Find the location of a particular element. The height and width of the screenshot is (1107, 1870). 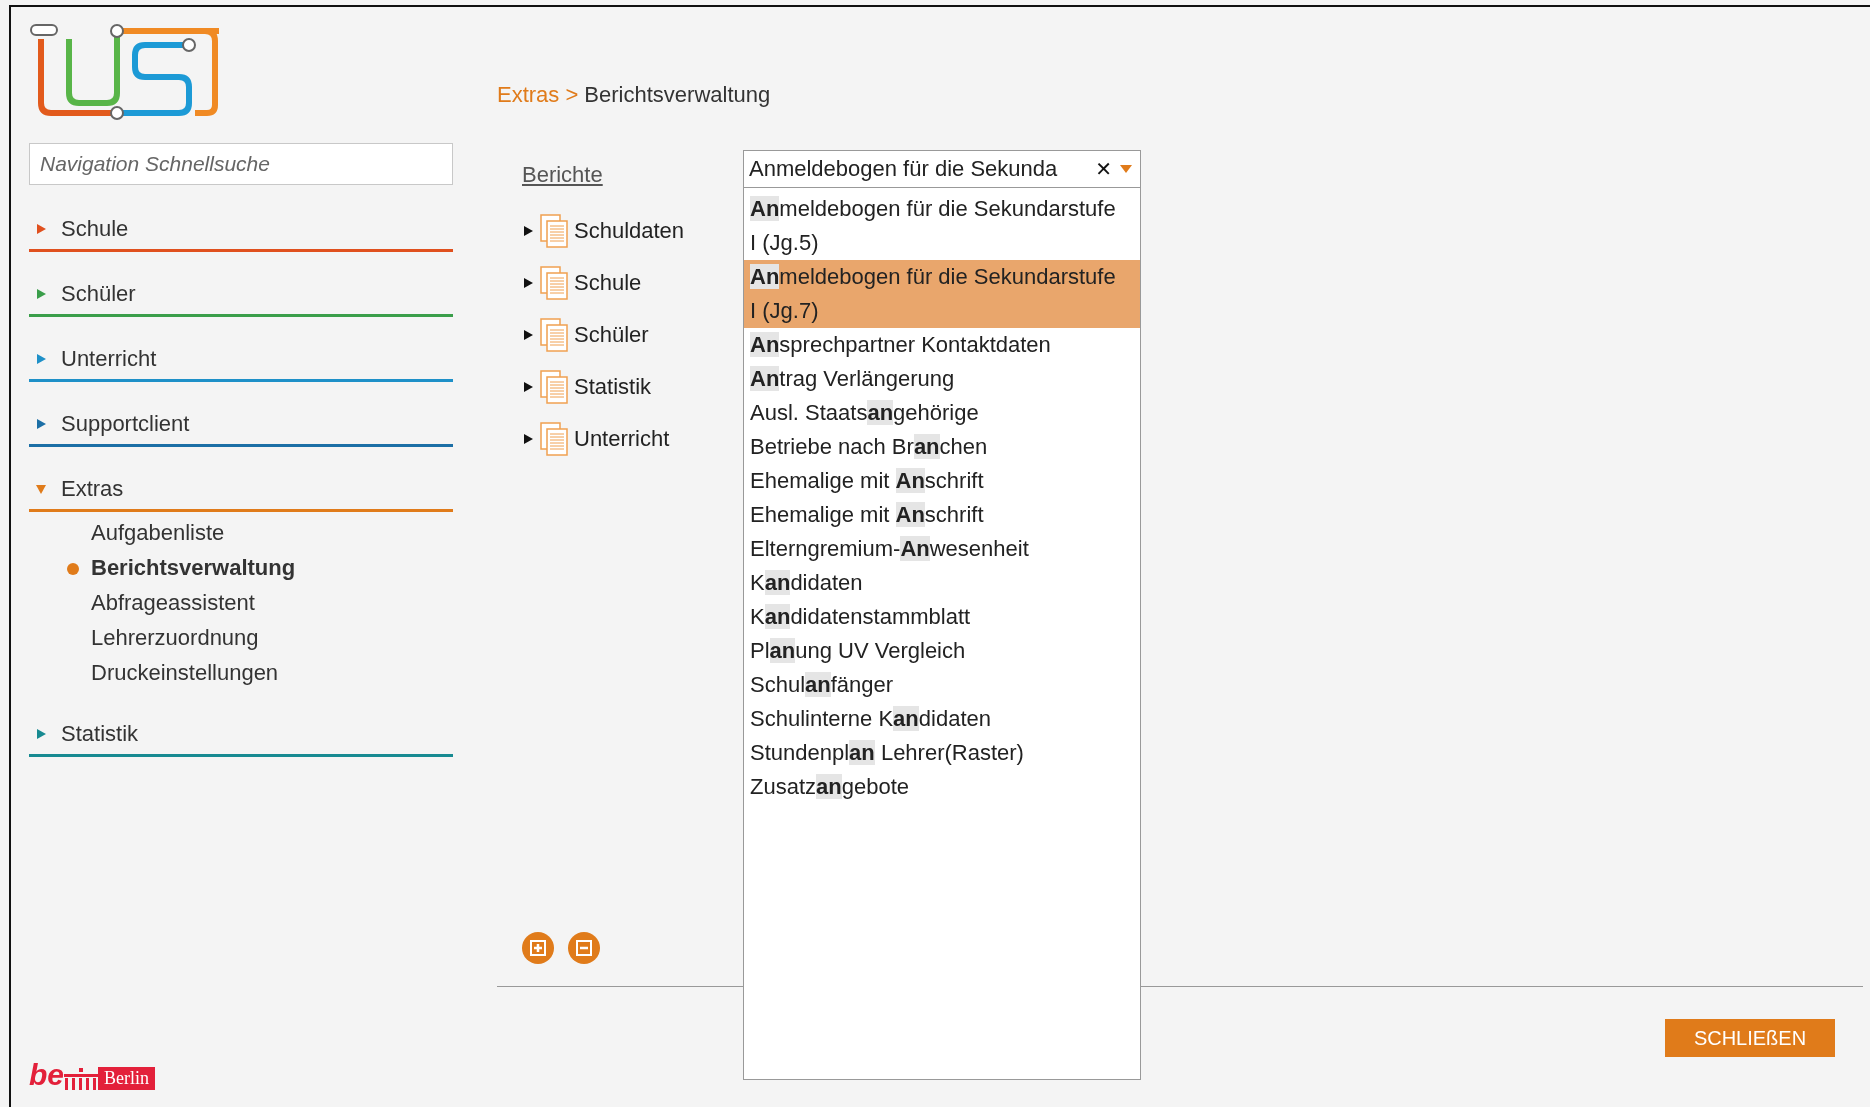

nav-item: Lehrerzuordnung is located at coordinates (260, 638).